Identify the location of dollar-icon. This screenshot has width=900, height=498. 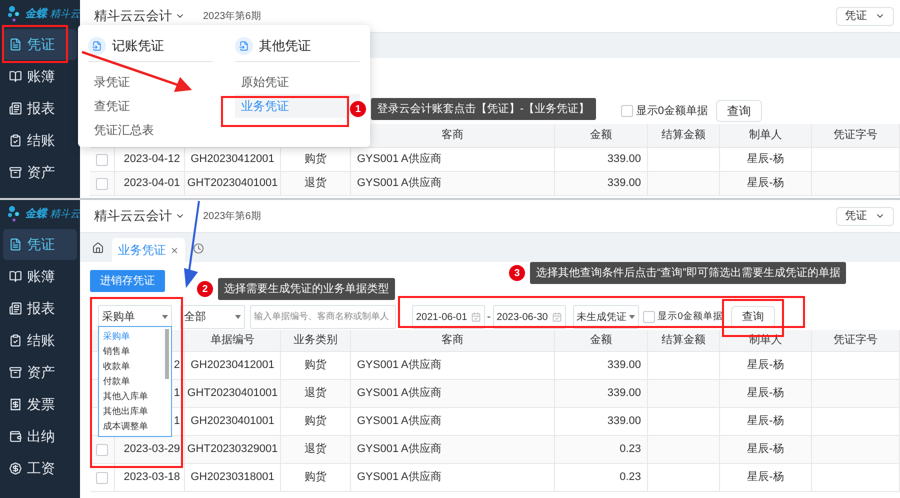
(15, 468).